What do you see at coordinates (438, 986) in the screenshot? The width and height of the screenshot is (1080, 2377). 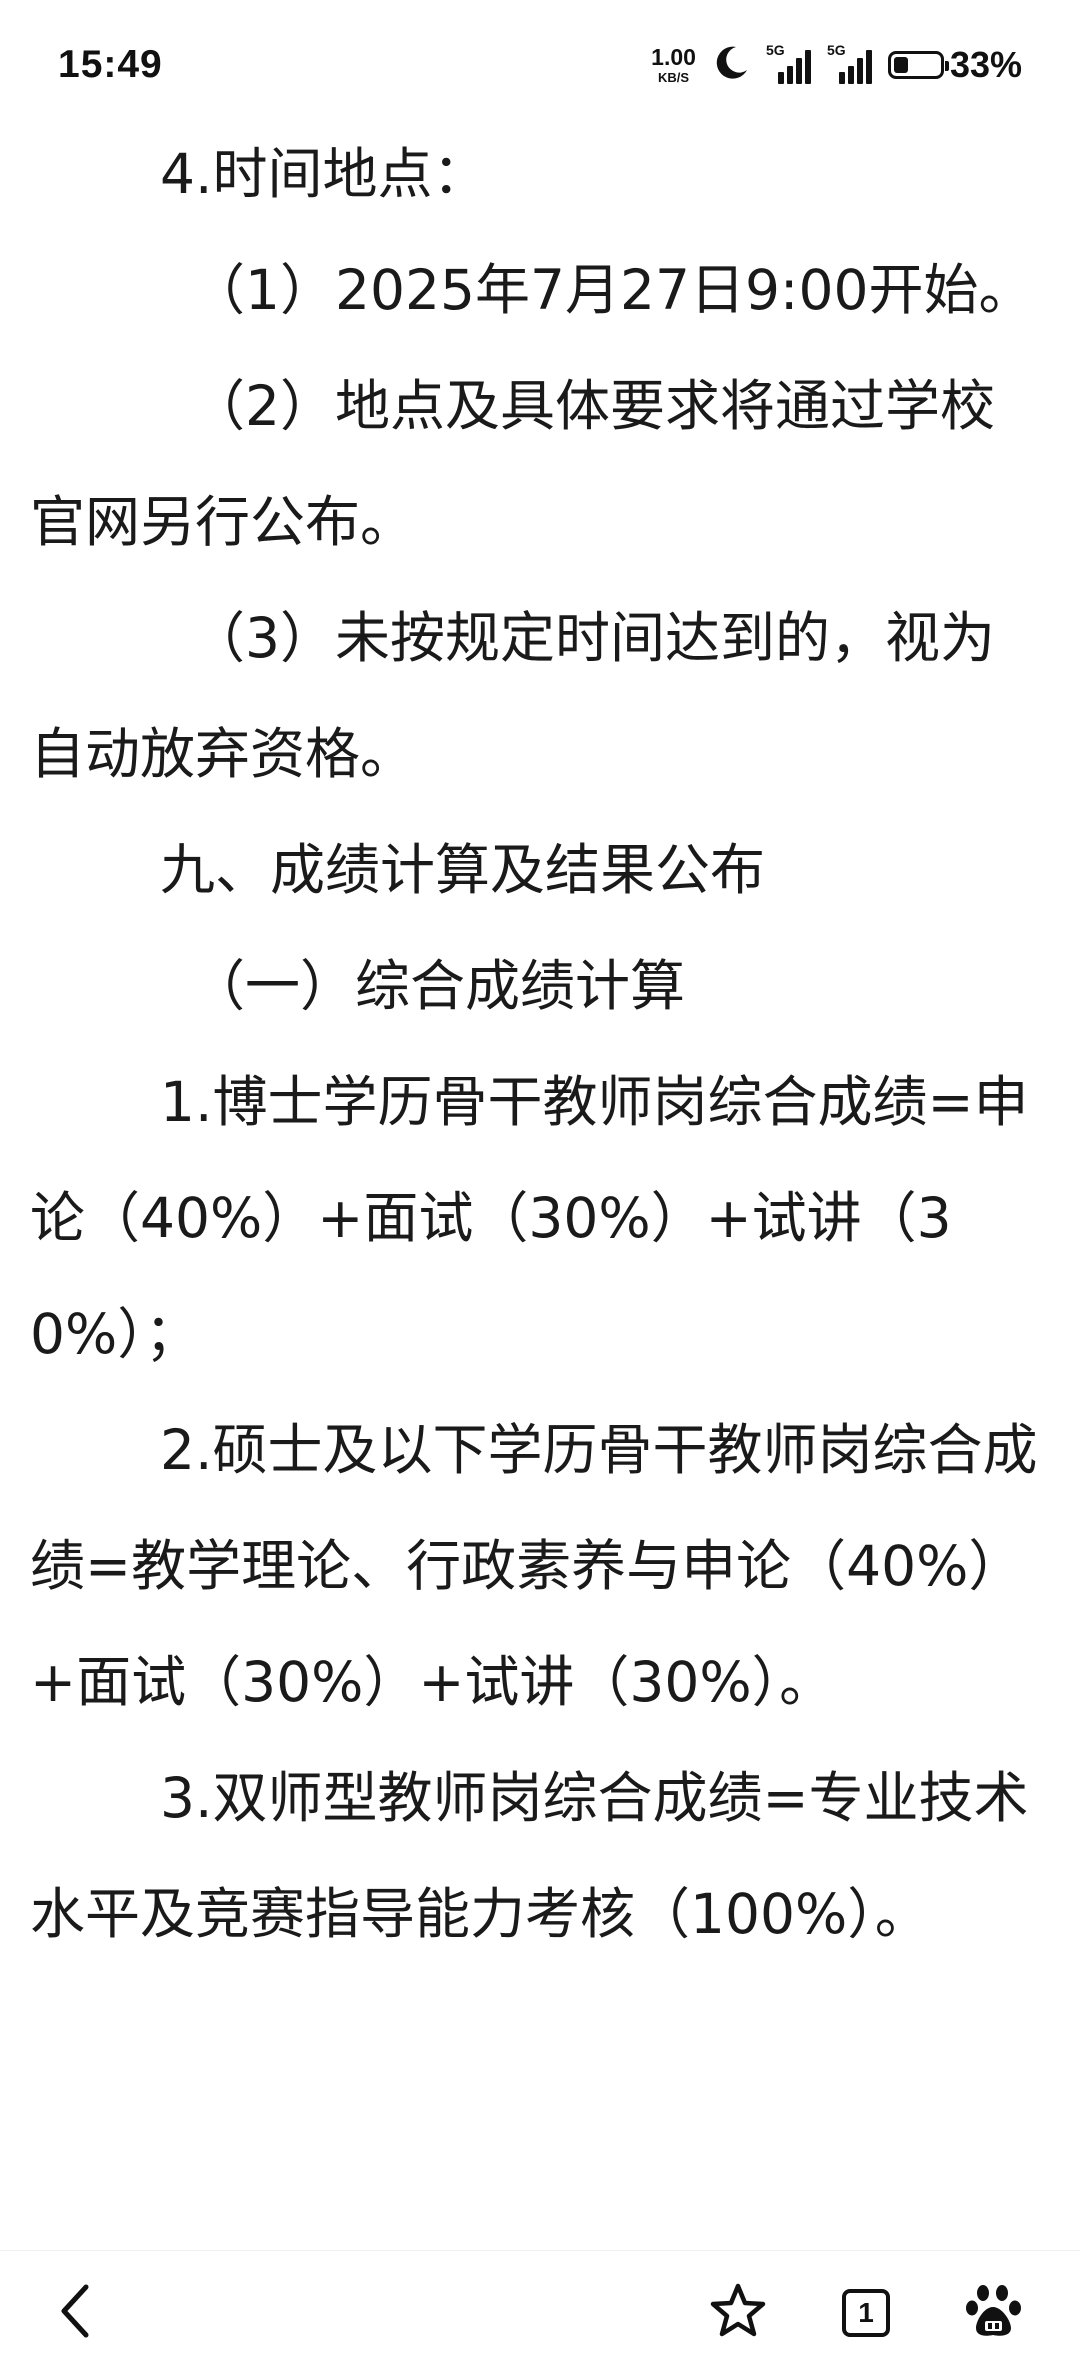 I see `subsection-heading-composite: （一）综合成绩计算` at bounding box center [438, 986].